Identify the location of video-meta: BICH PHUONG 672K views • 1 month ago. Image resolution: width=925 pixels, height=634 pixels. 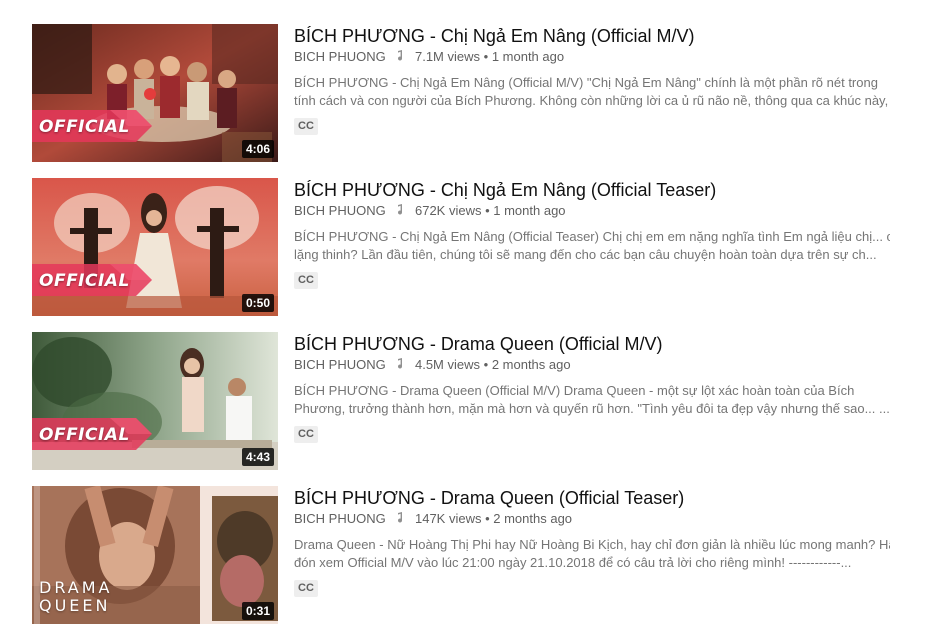
(430, 211).